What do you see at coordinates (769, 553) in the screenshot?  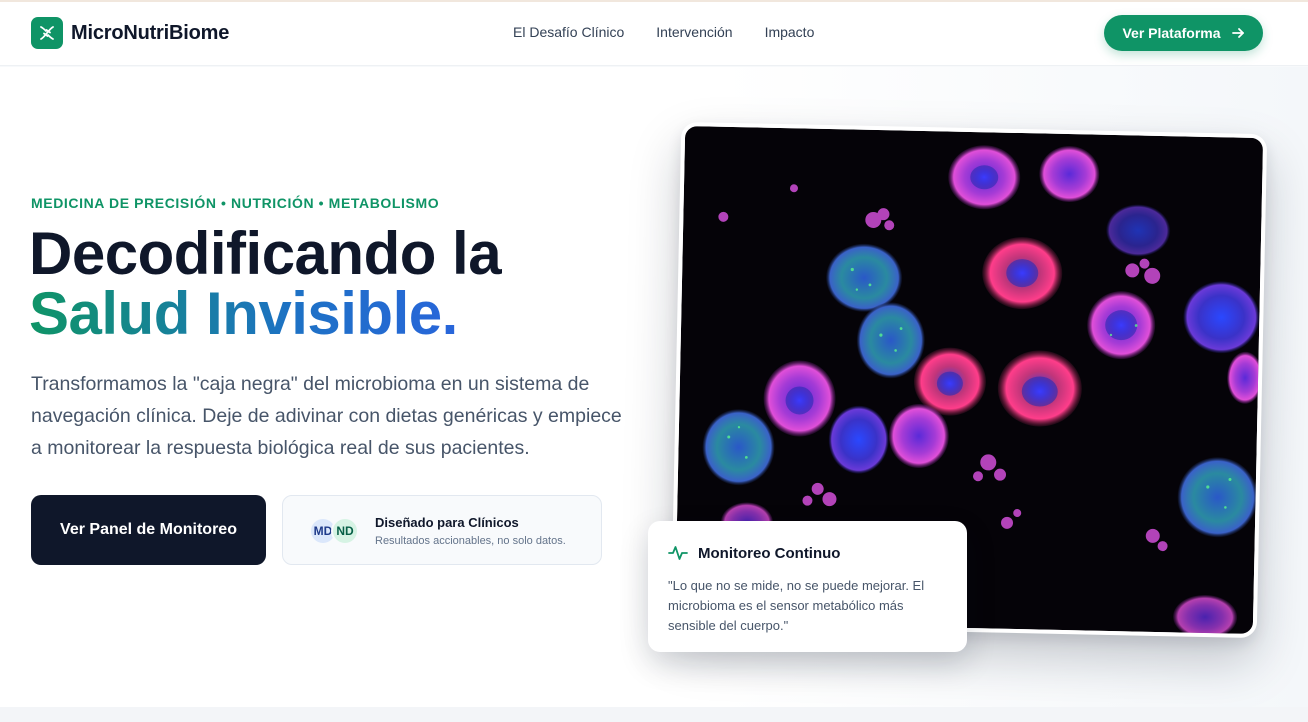 I see `quote-card-title: Monitoreo Continuo` at bounding box center [769, 553].